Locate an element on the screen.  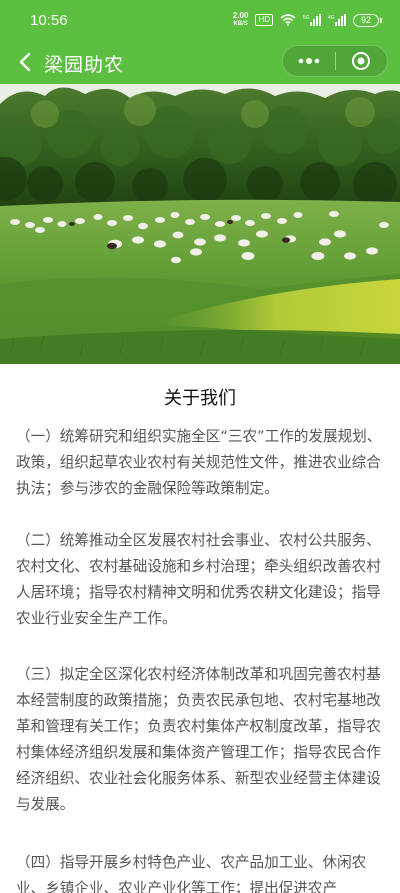
battery-level: 92 is located at coordinates (366, 20).